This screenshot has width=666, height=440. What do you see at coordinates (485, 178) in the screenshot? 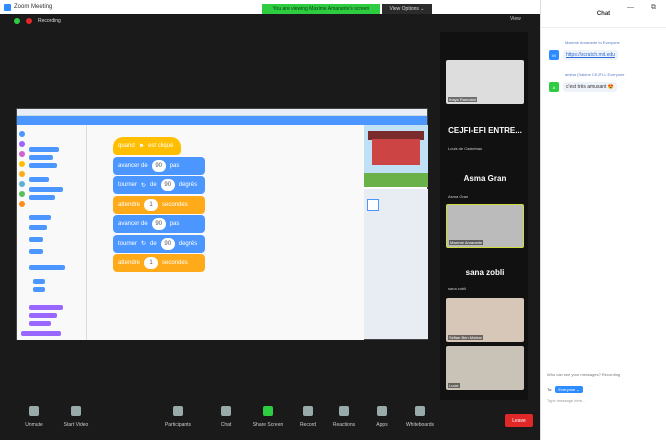
I see `participant-name: Asma Gran` at bounding box center [485, 178].